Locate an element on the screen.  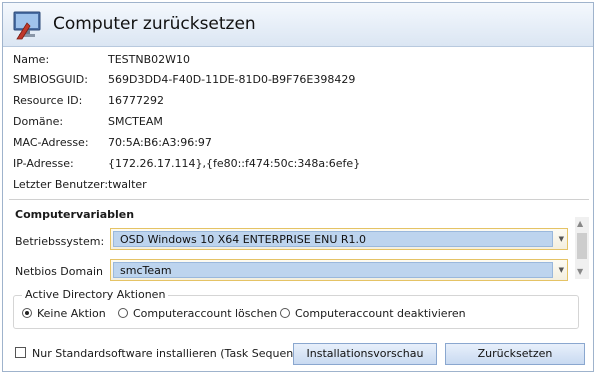
radio-label: Computeraccount deaktivieren is located at coordinates (380, 313).